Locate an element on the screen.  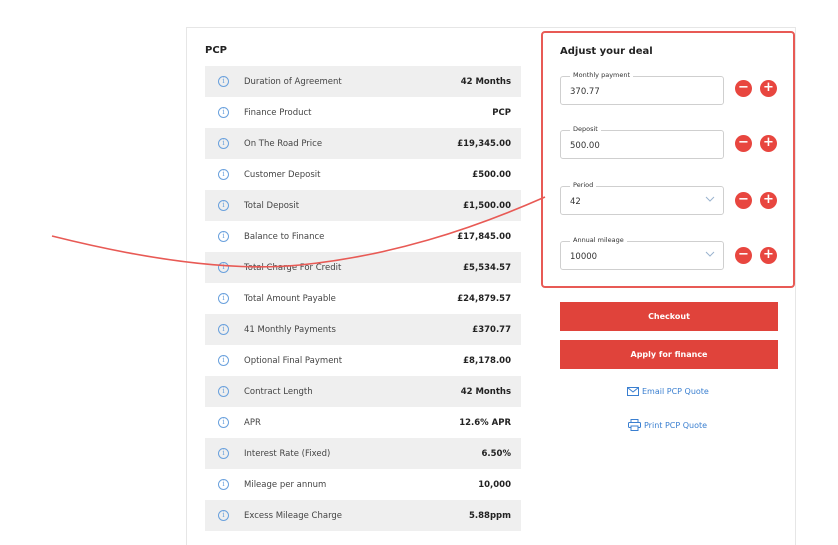
deposit-label: Deposit is located at coordinates (585, 129).